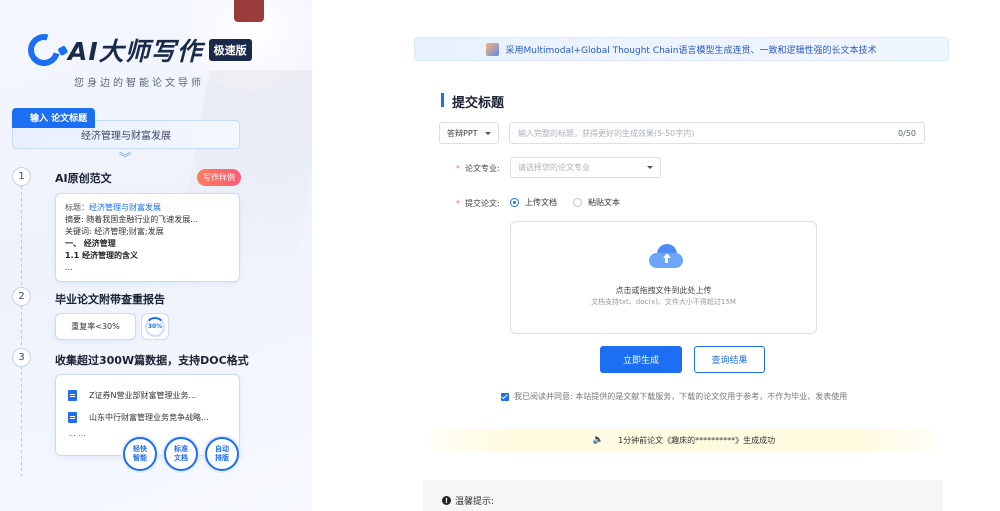 The height and width of the screenshot is (511, 1000). I want to click on brand-badge: 极速版, so click(230, 50).